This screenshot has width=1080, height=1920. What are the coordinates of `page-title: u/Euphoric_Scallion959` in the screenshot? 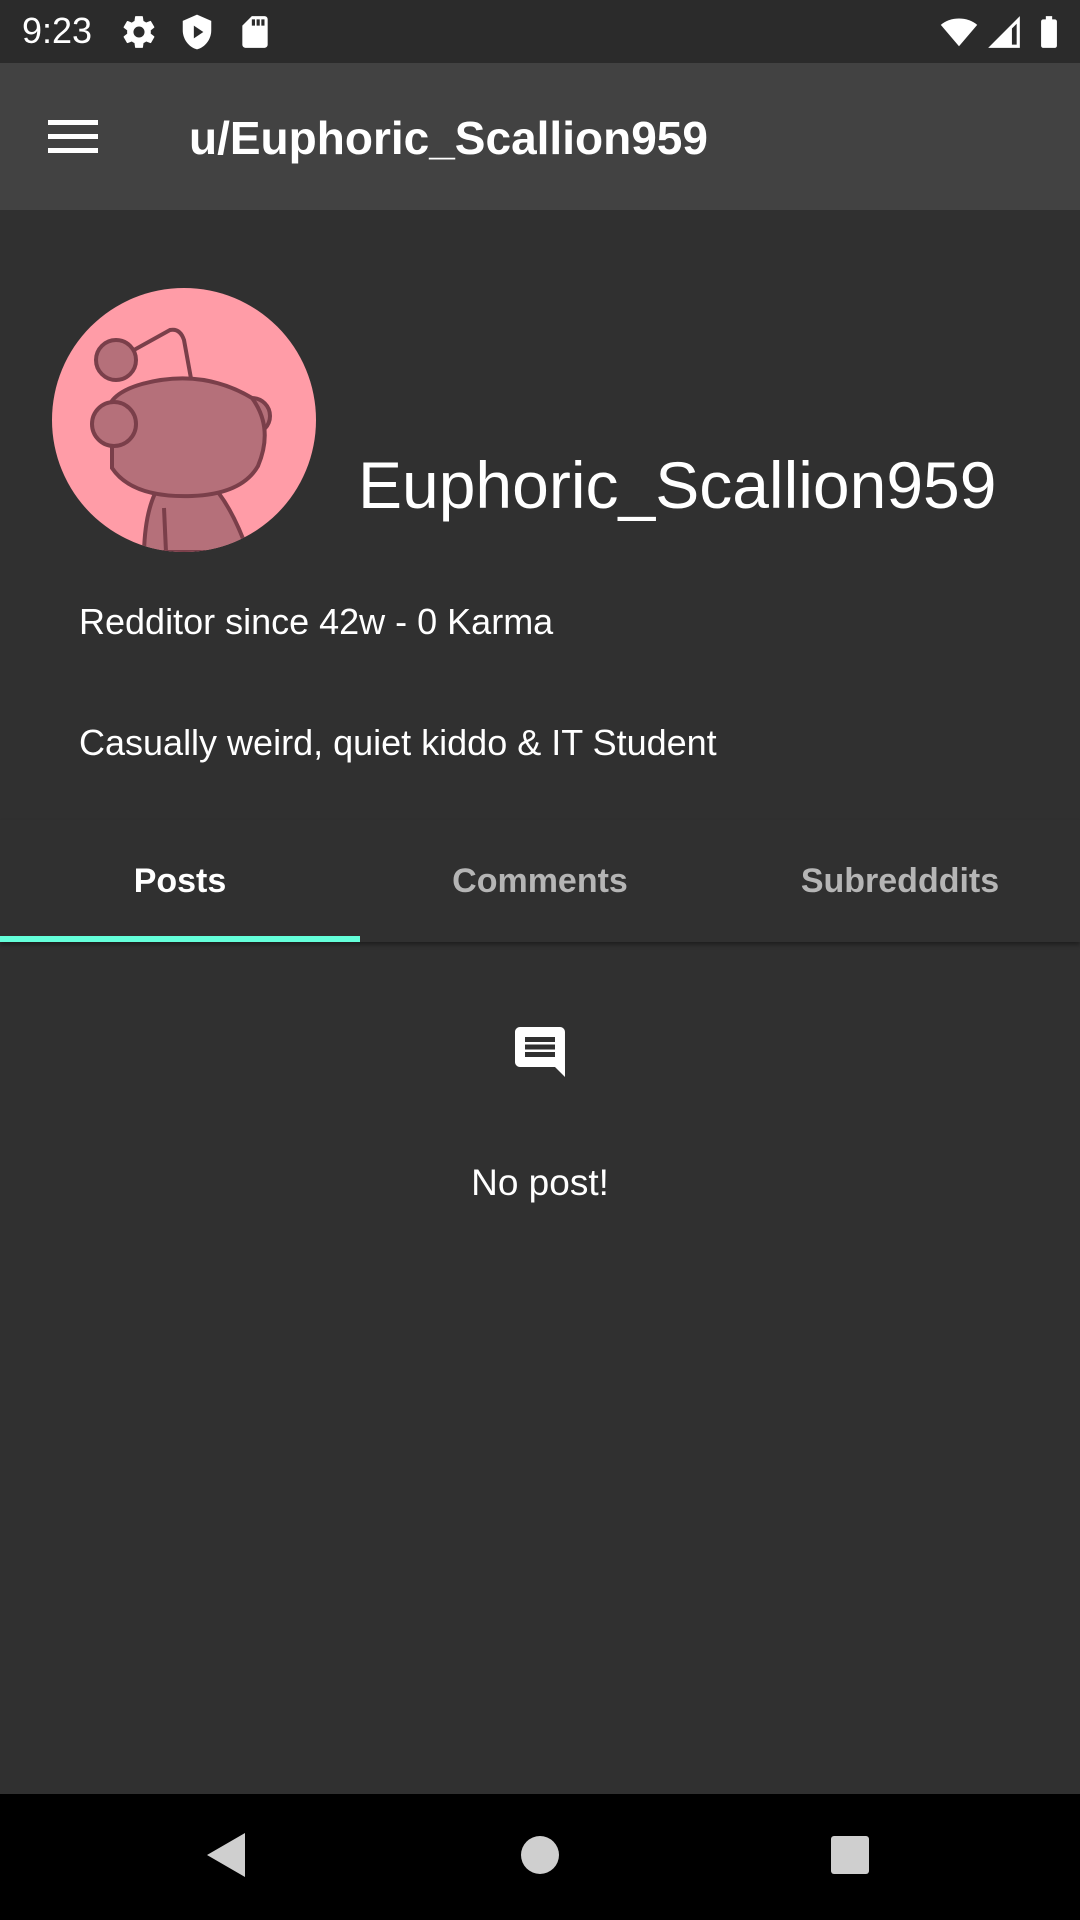 It's located at (448, 138).